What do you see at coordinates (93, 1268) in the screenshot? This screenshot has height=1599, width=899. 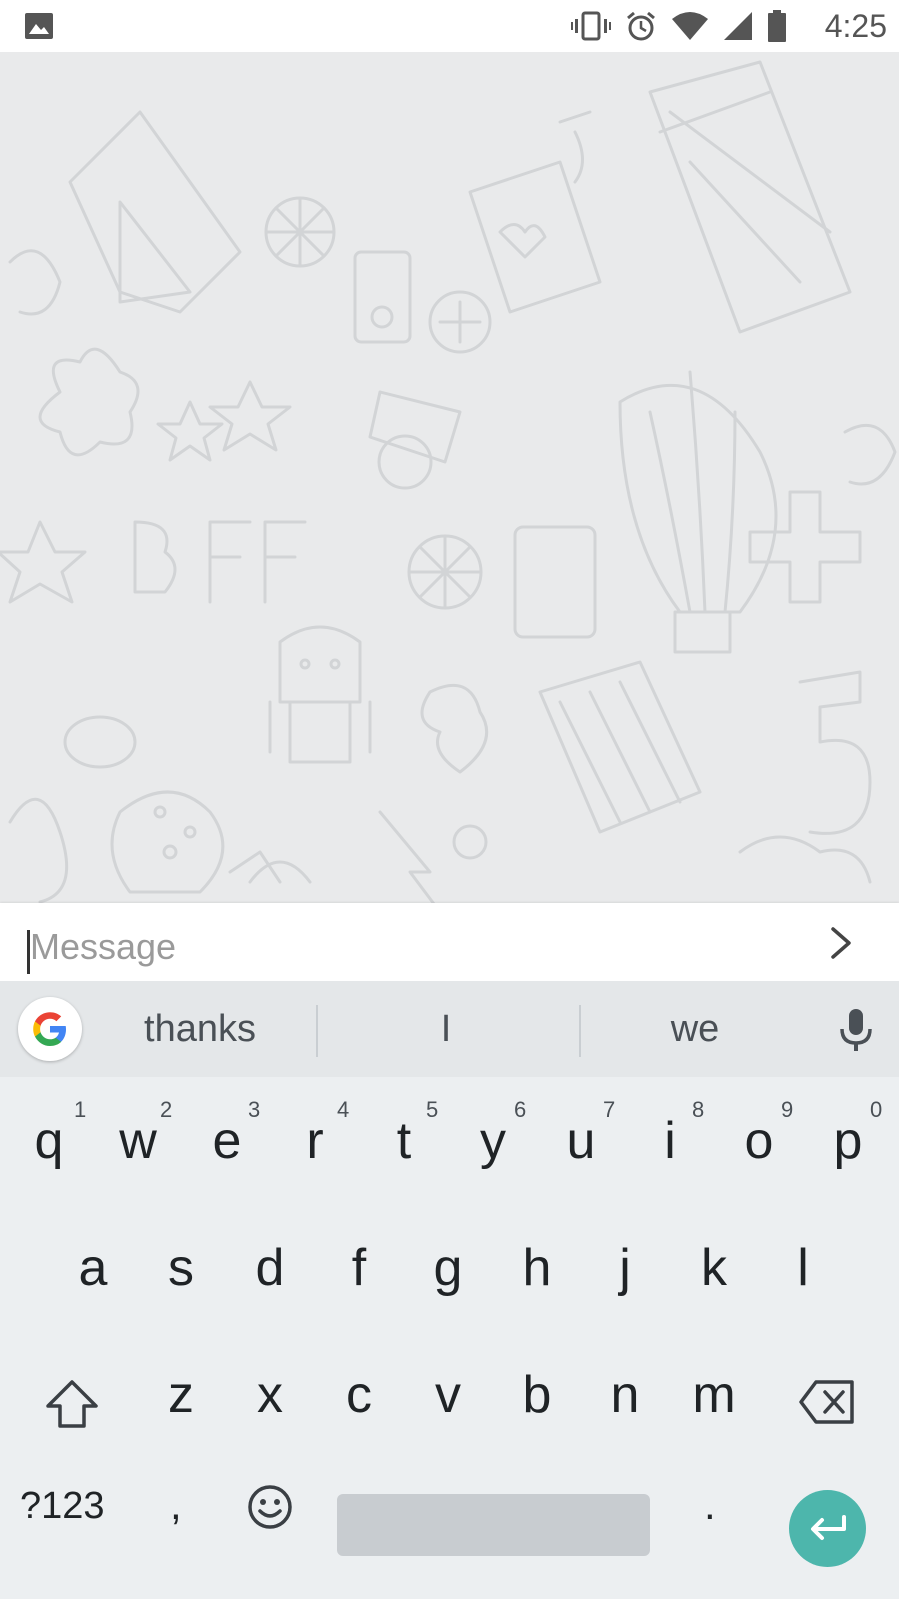 I see `key-a: a` at bounding box center [93, 1268].